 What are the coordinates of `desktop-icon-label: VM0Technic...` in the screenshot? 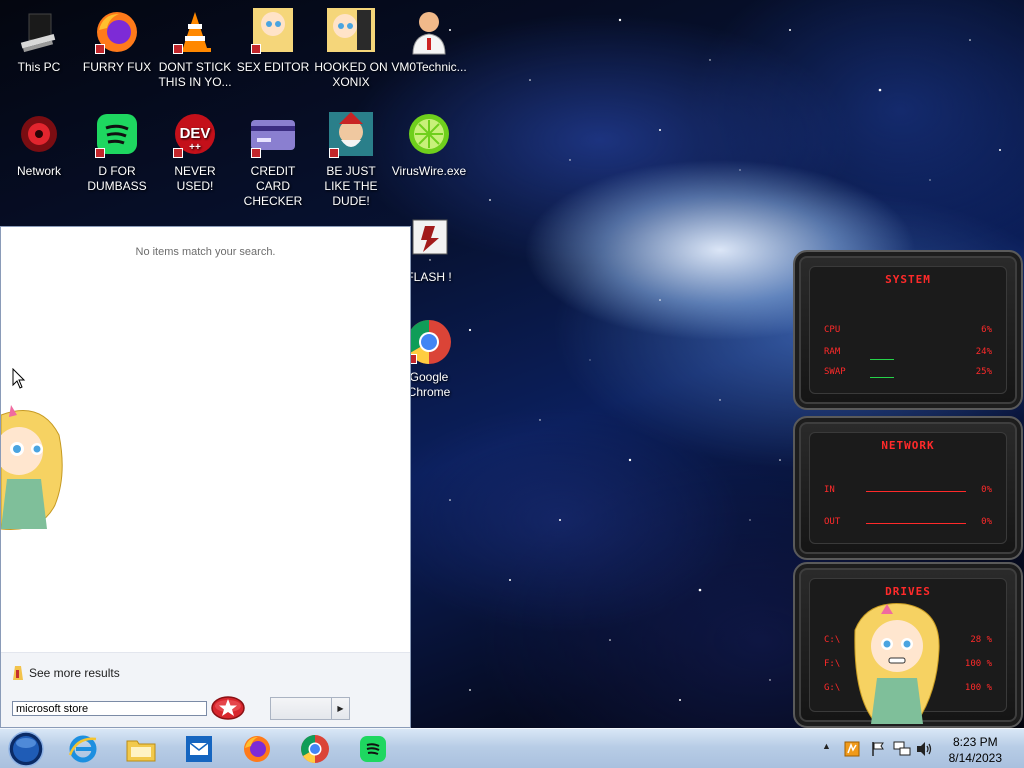 It's located at (429, 67).